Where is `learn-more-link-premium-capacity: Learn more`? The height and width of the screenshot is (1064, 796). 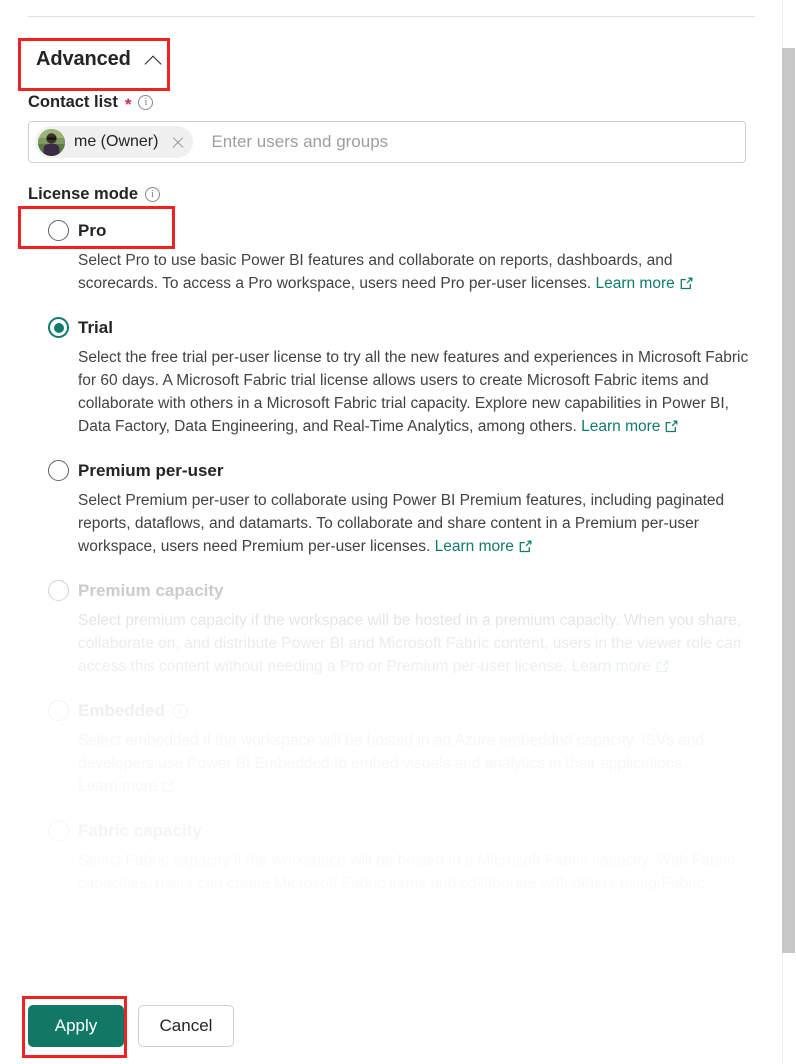
learn-more-link-premium-capacity: Learn more is located at coordinates (611, 666).